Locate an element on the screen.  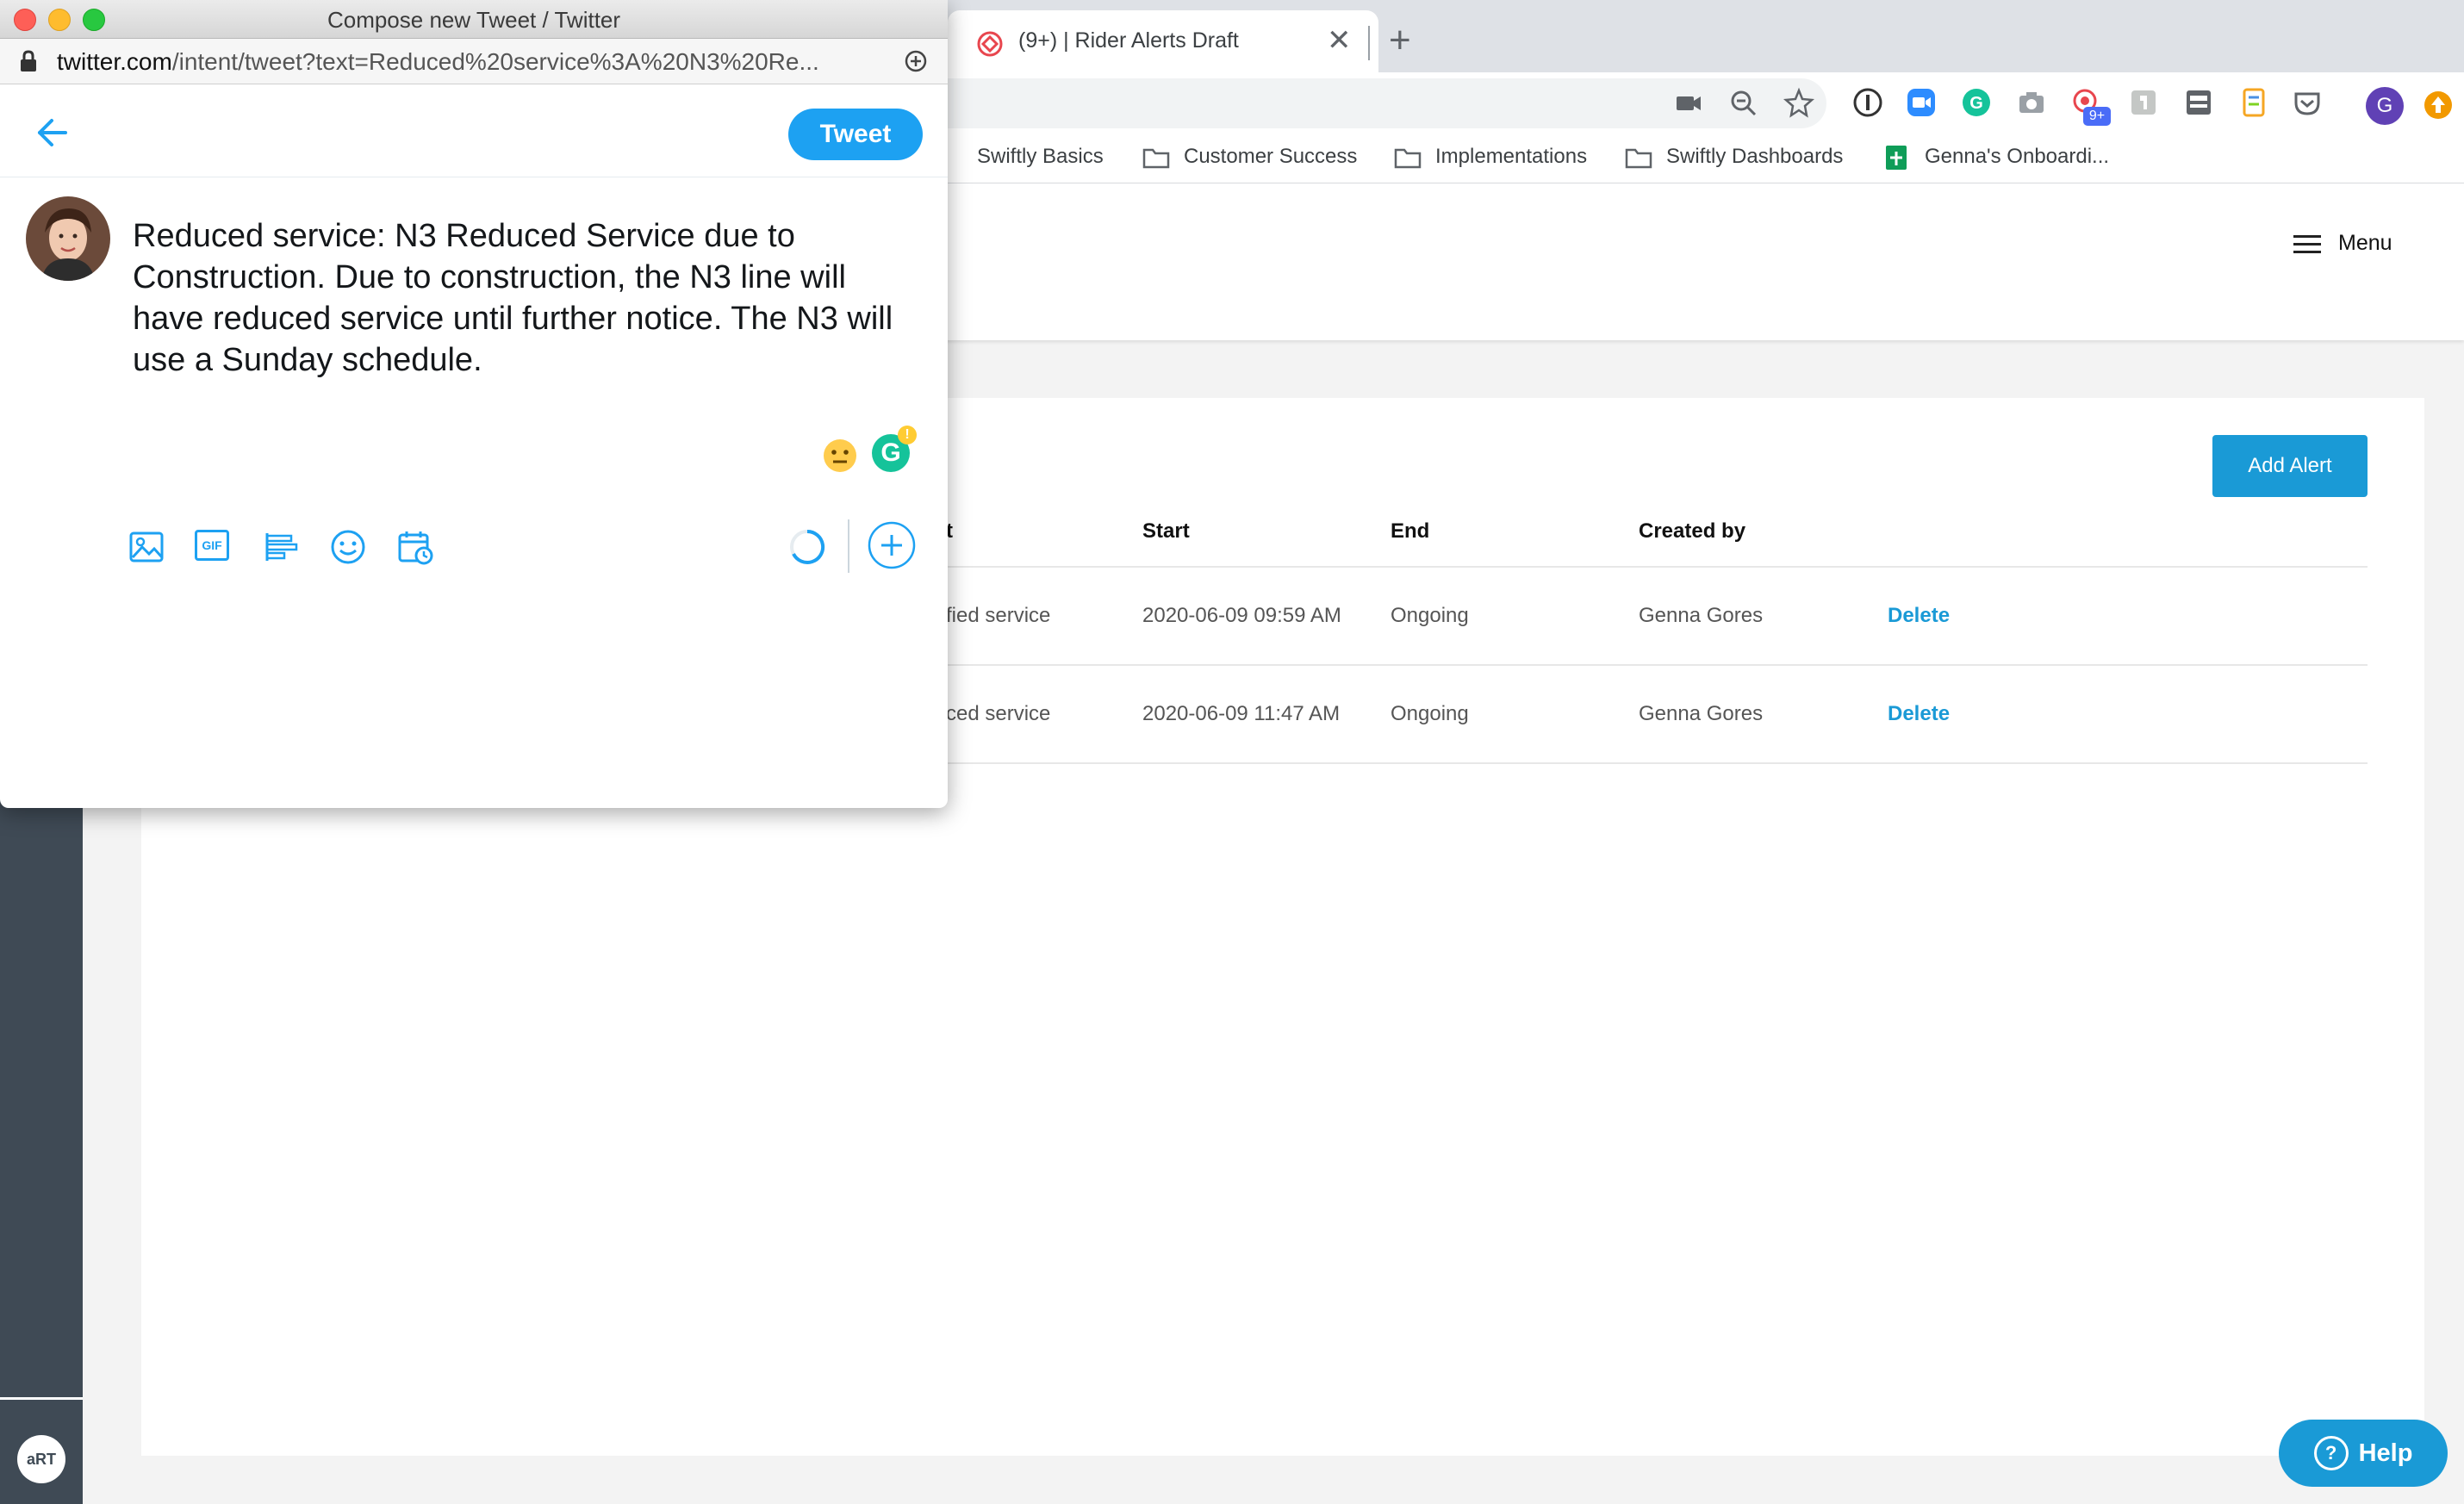
image-icon is located at coordinates (146, 547).